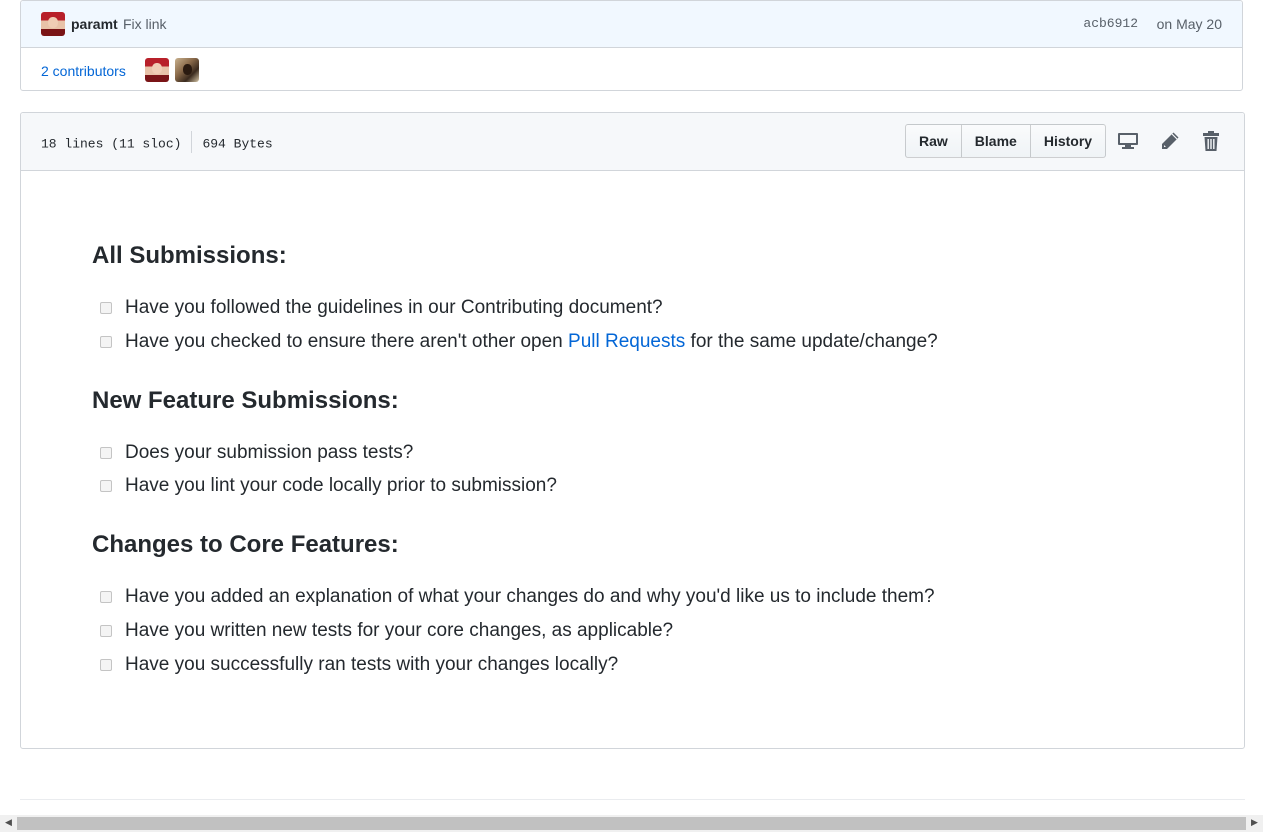 The height and width of the screenshot is (832, 1263). I want to click on author-avatar, so click(53, 24).